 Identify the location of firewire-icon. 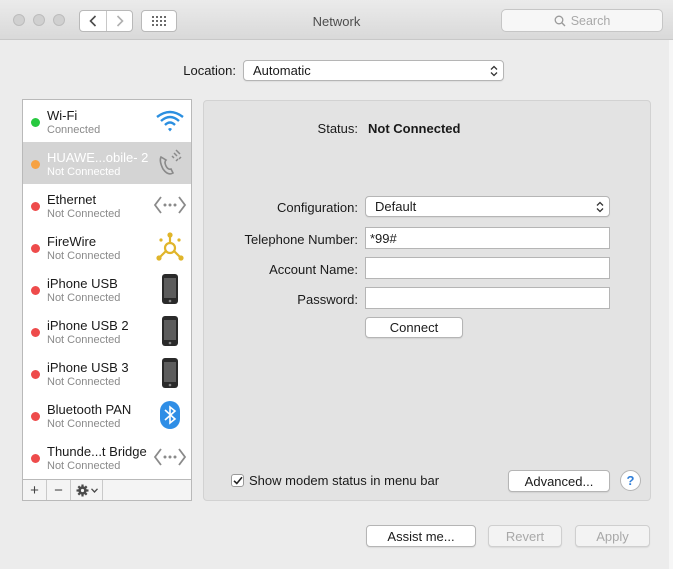
(170, 247).